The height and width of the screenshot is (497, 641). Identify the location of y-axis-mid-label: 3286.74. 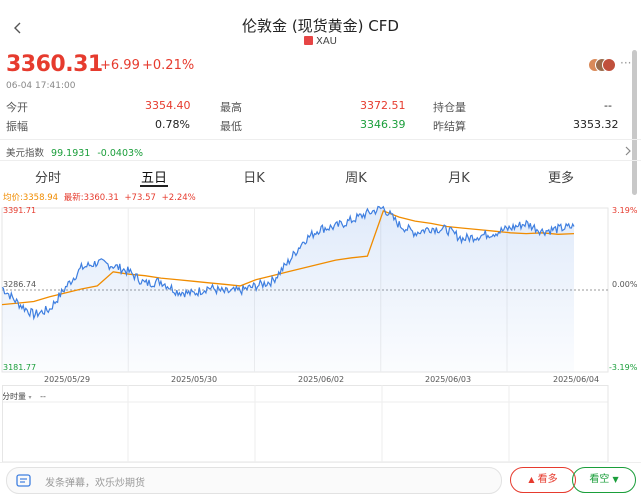
(20, 284).